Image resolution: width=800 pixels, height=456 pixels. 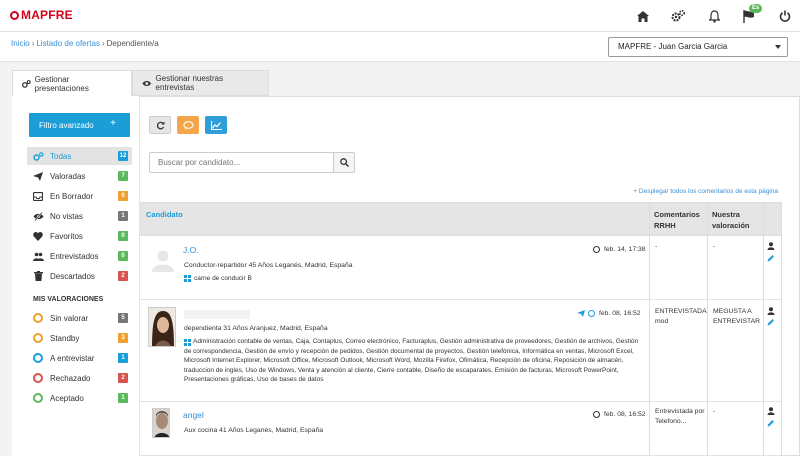 What do you see at coordinates (79, 318) in the screenshot?
I see `sidebar-item-sin-valorar: Sin valorar 5` at bounding box center [79, 318].